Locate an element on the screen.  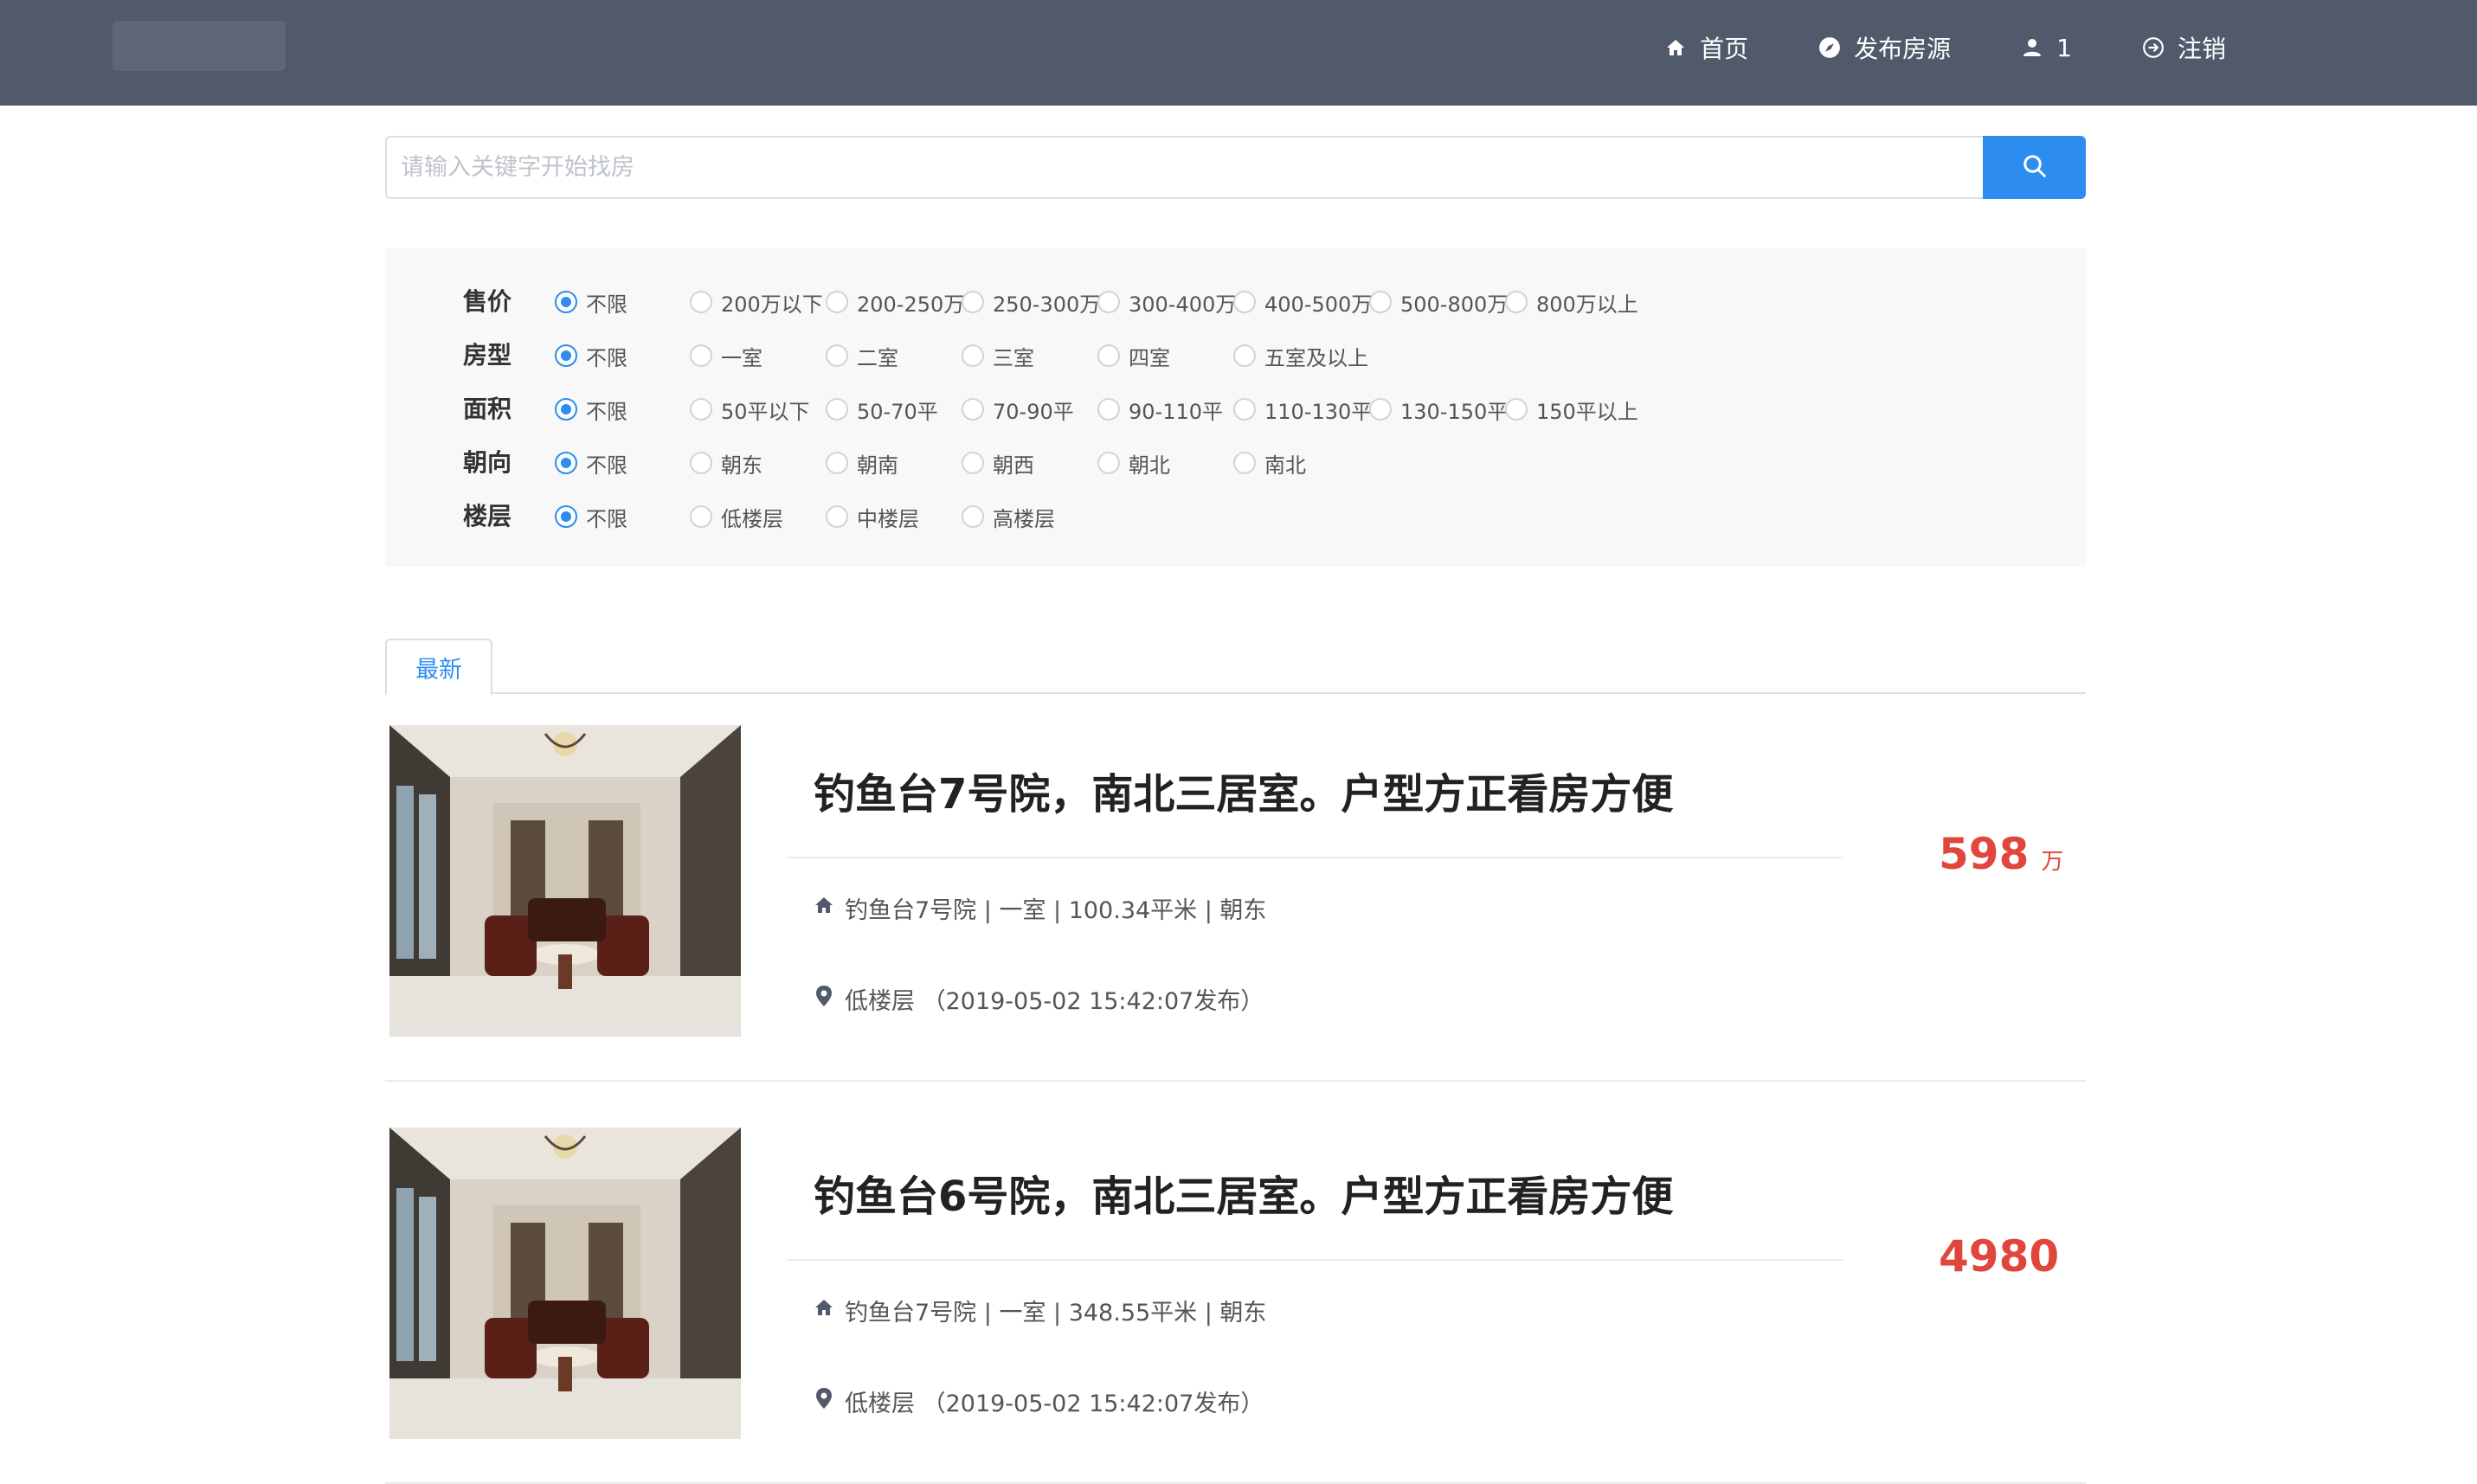
listing-info: 钓鱼台7号院 | 一室 | 100.34平米 | 朝东 is located at coordinates (1040, 908).